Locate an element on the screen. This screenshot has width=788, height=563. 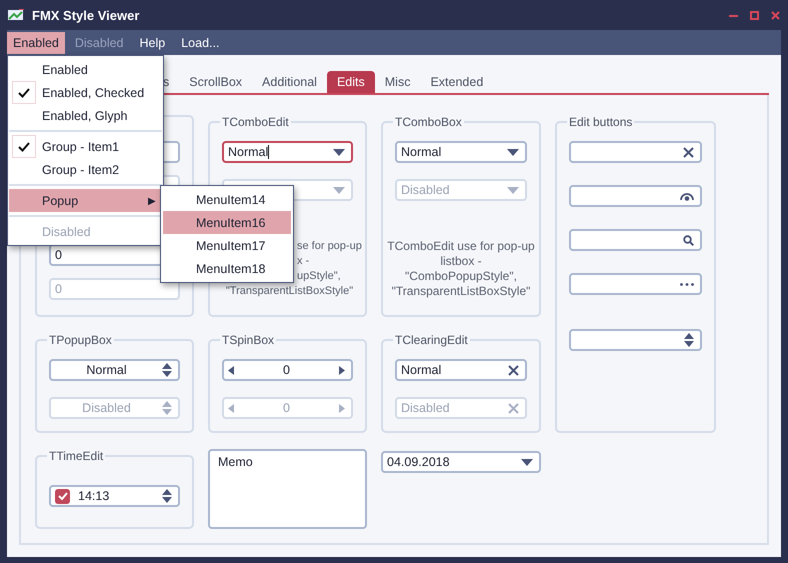
hint-text: se for pop-up is located at coordinates (329, 246).